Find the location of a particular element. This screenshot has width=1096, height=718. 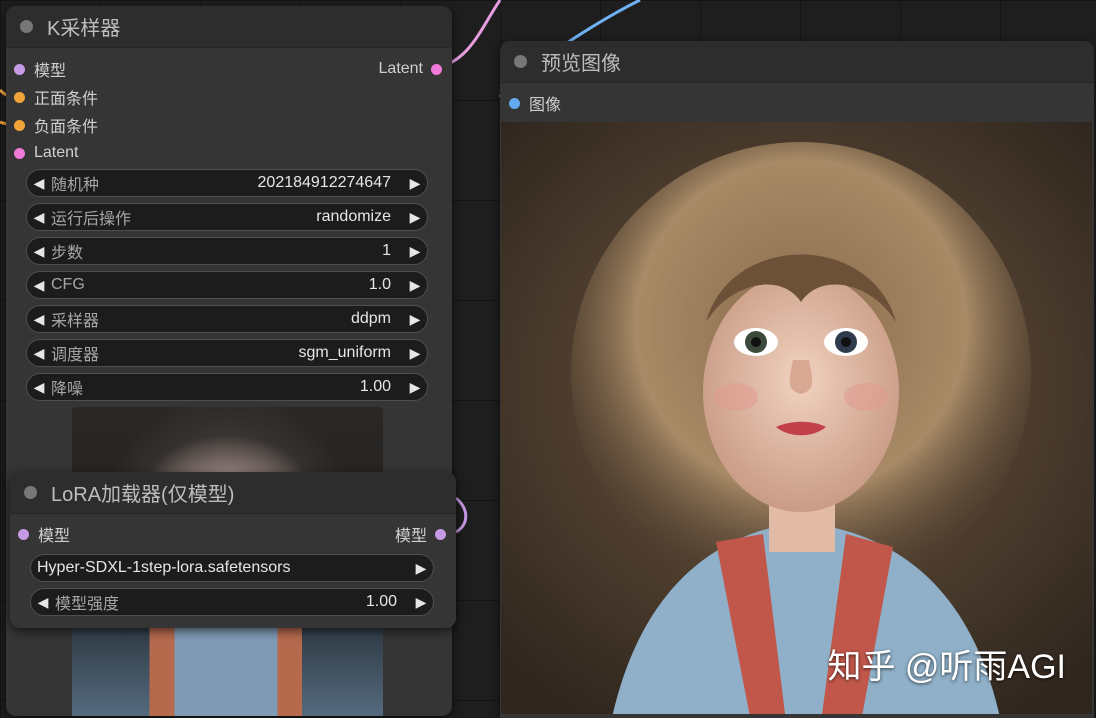

ksampler-header: K采样器 is located at coordinates (229, 27).